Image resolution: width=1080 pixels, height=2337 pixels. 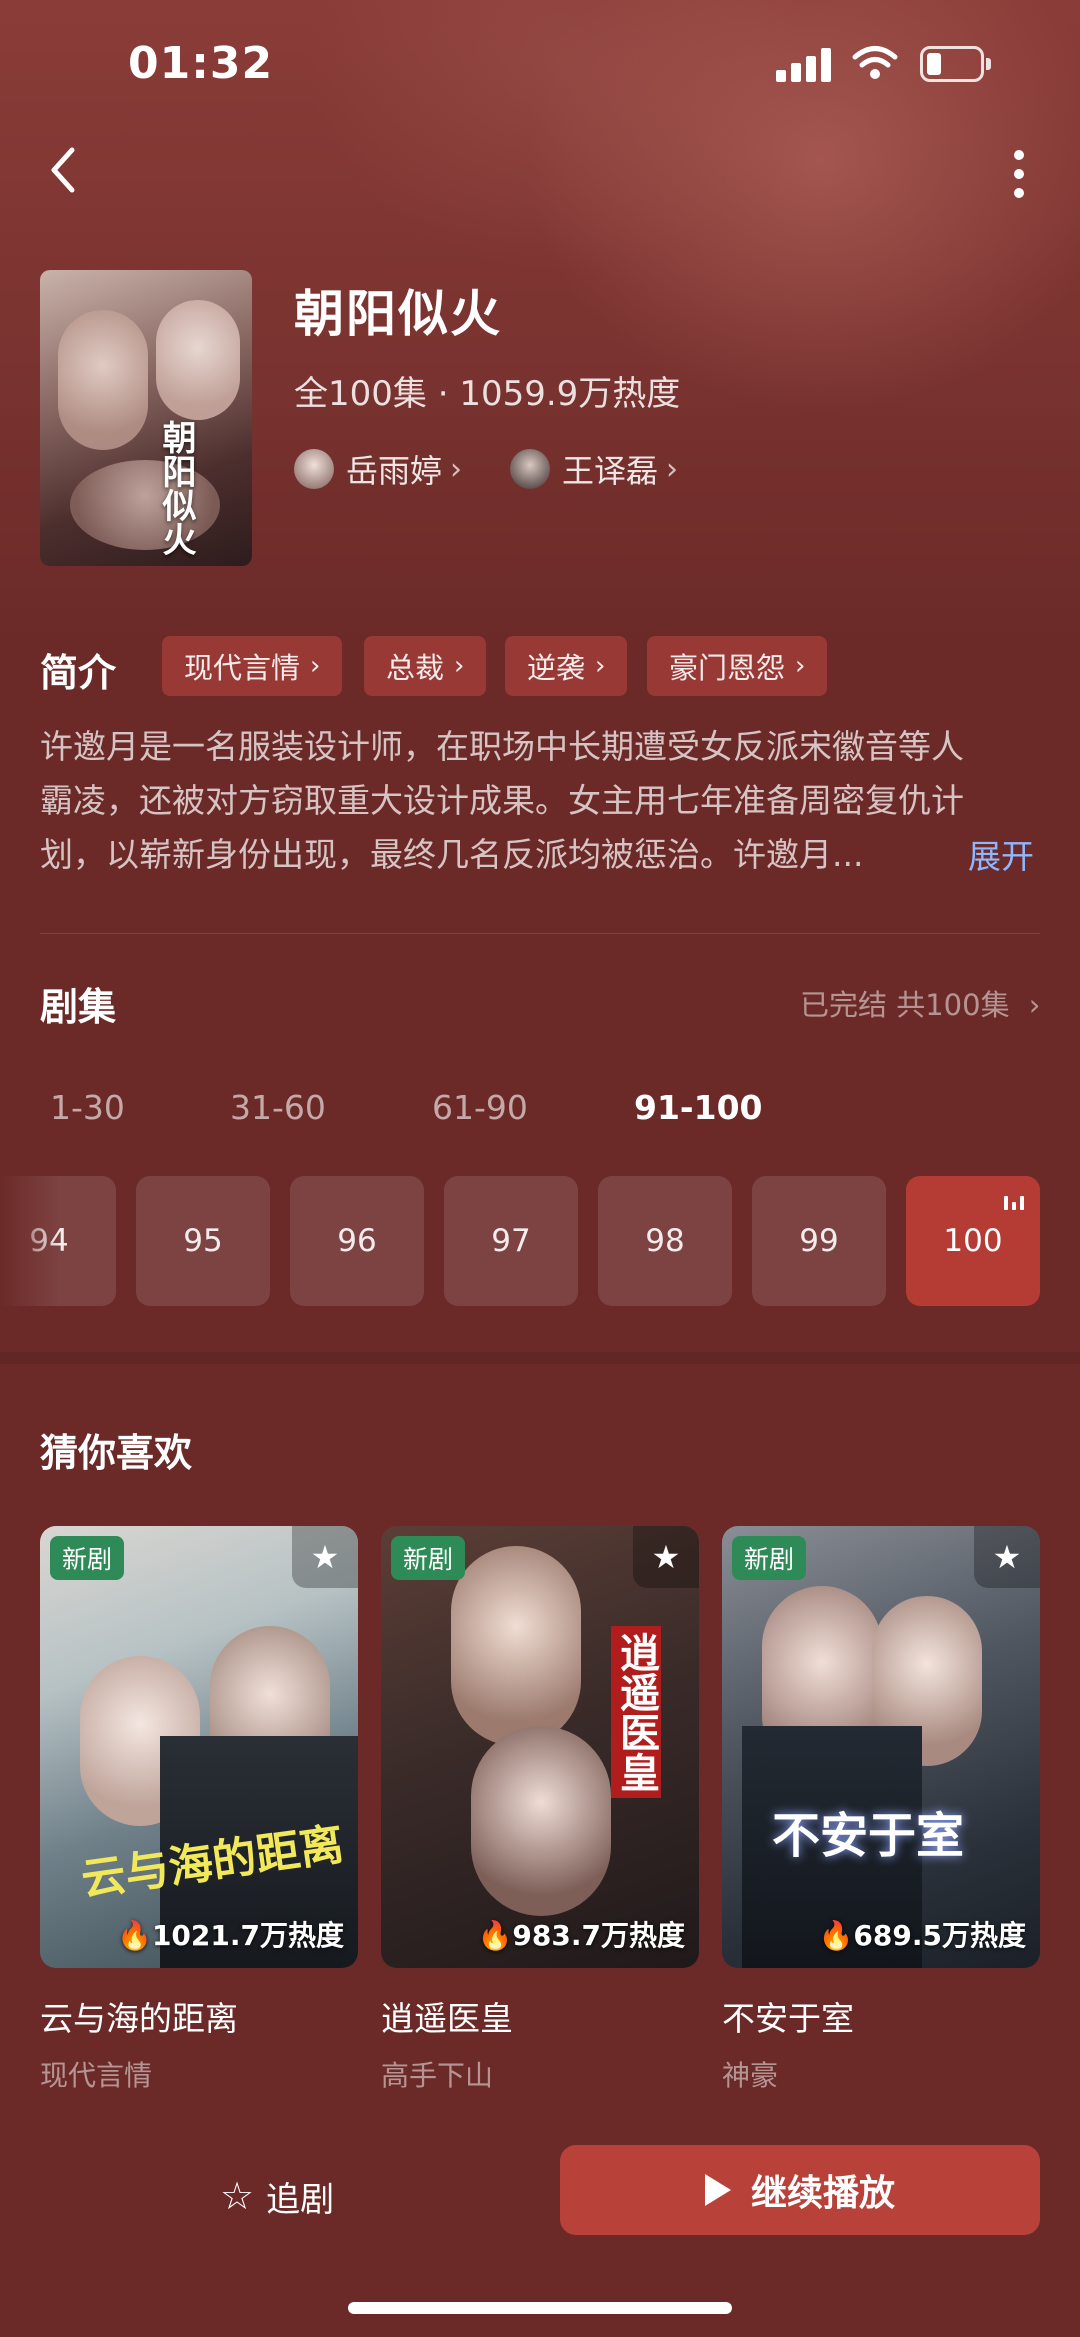 I want to click on star-outline-icon: ☆, so click(x=237, y=2196).